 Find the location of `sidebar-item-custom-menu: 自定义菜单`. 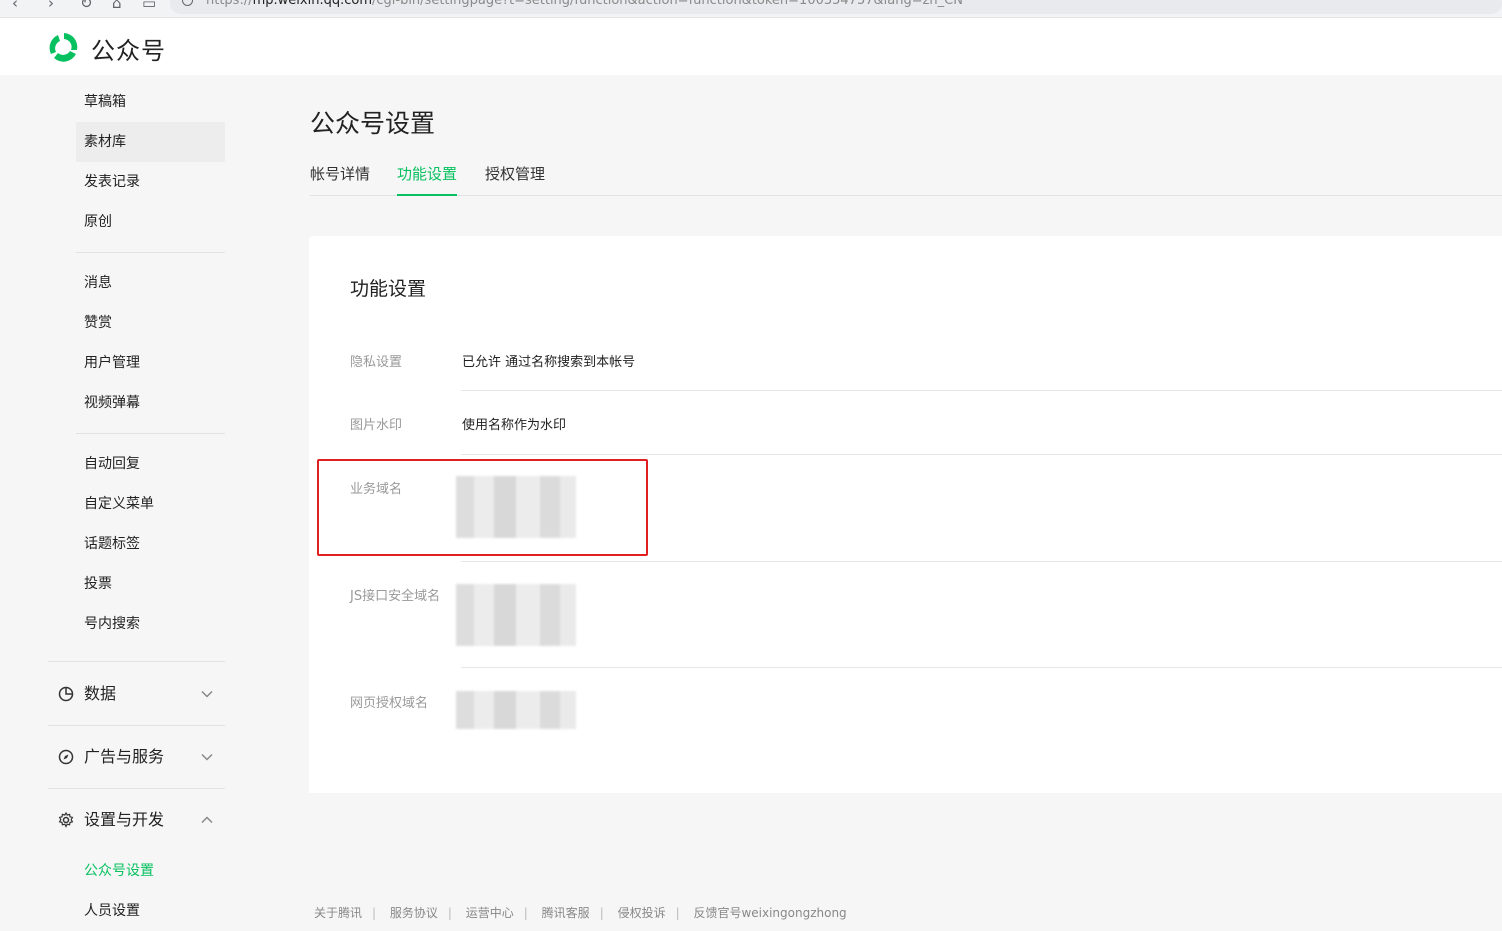

sidebar-item-custom-menu: 自定义菜单 is located at coordinates (150, 504).